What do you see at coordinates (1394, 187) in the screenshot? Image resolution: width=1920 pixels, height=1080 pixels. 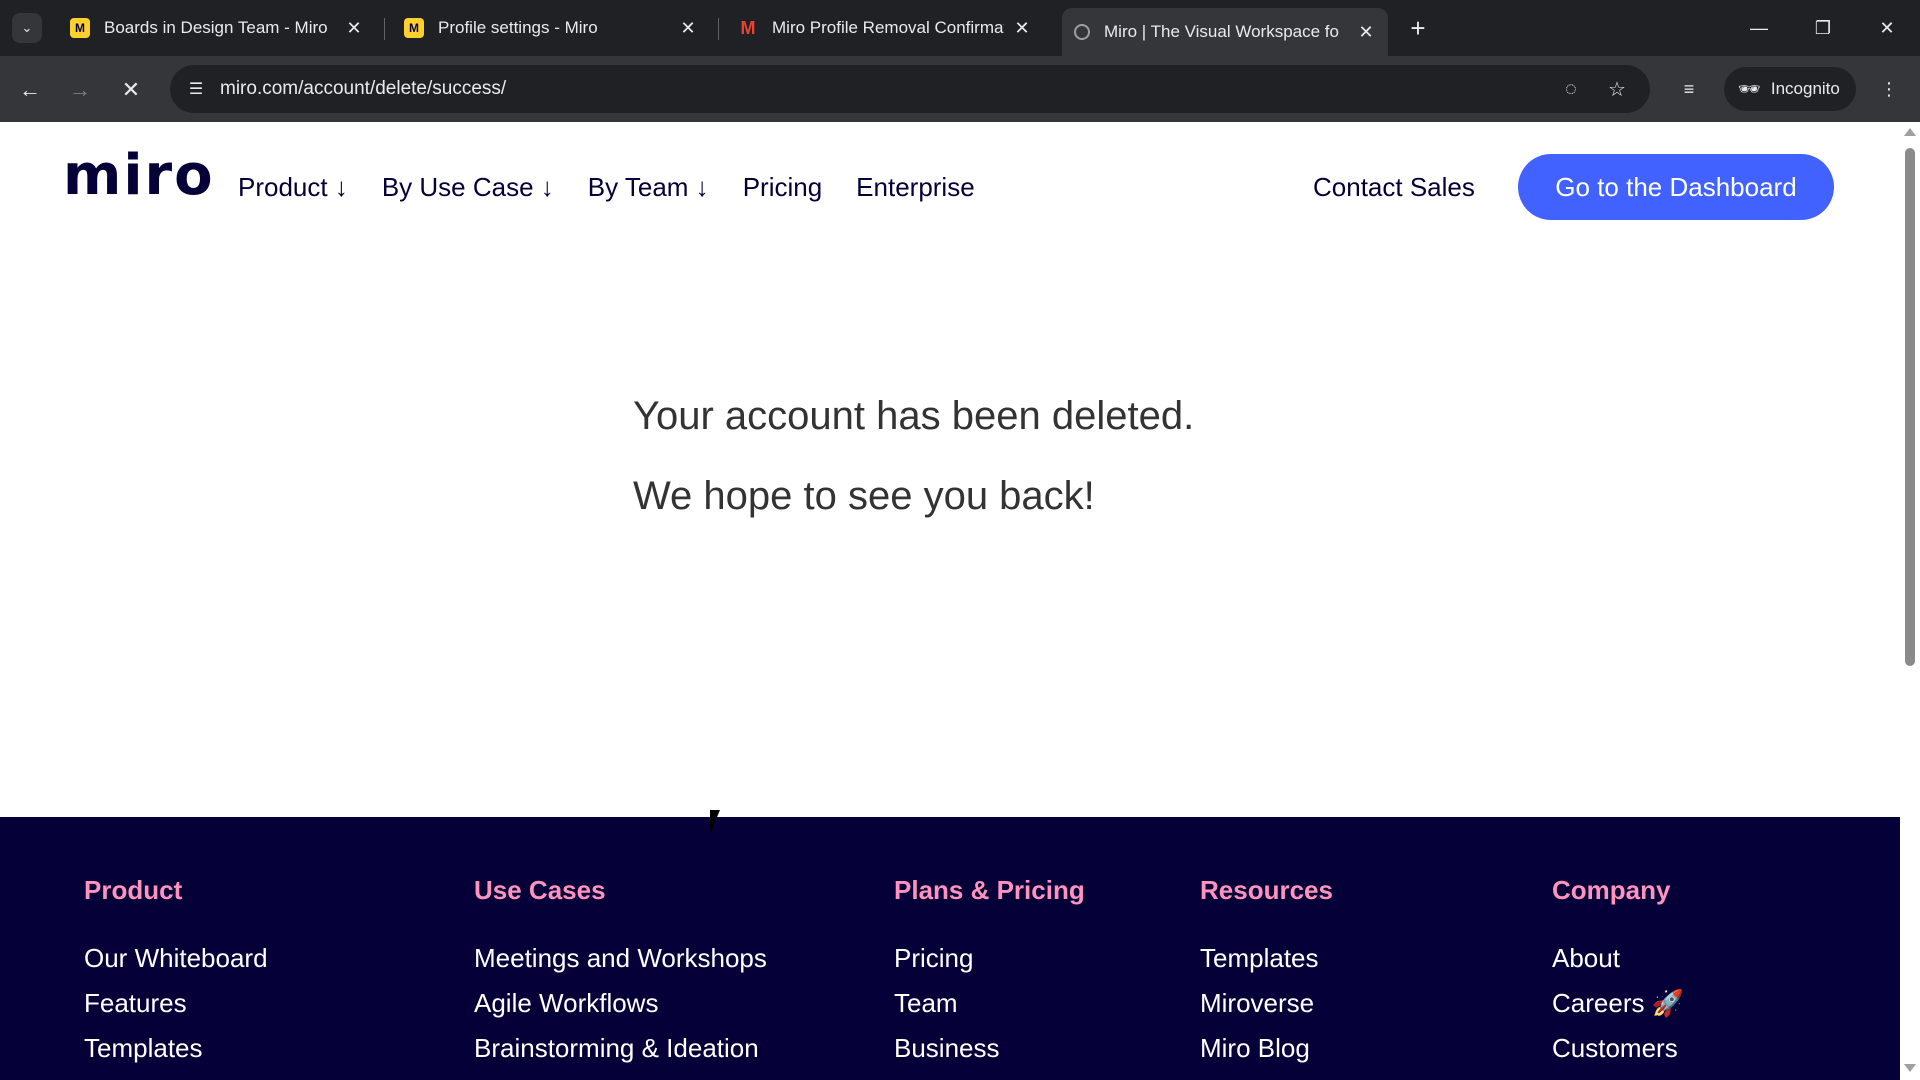 I see `contact-sales-link: Contact Sales` at bounding box center [1394, 187].